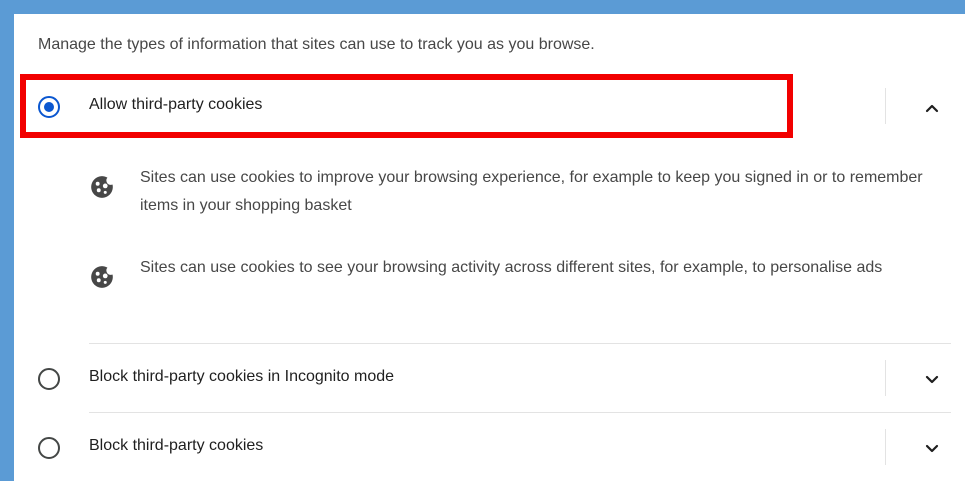 This screenshot has height=481, width=965. What do you see at coordinates (49, 448) in the screenshot?
I see `block-third-party-radio` at bounding box center [49, 448].